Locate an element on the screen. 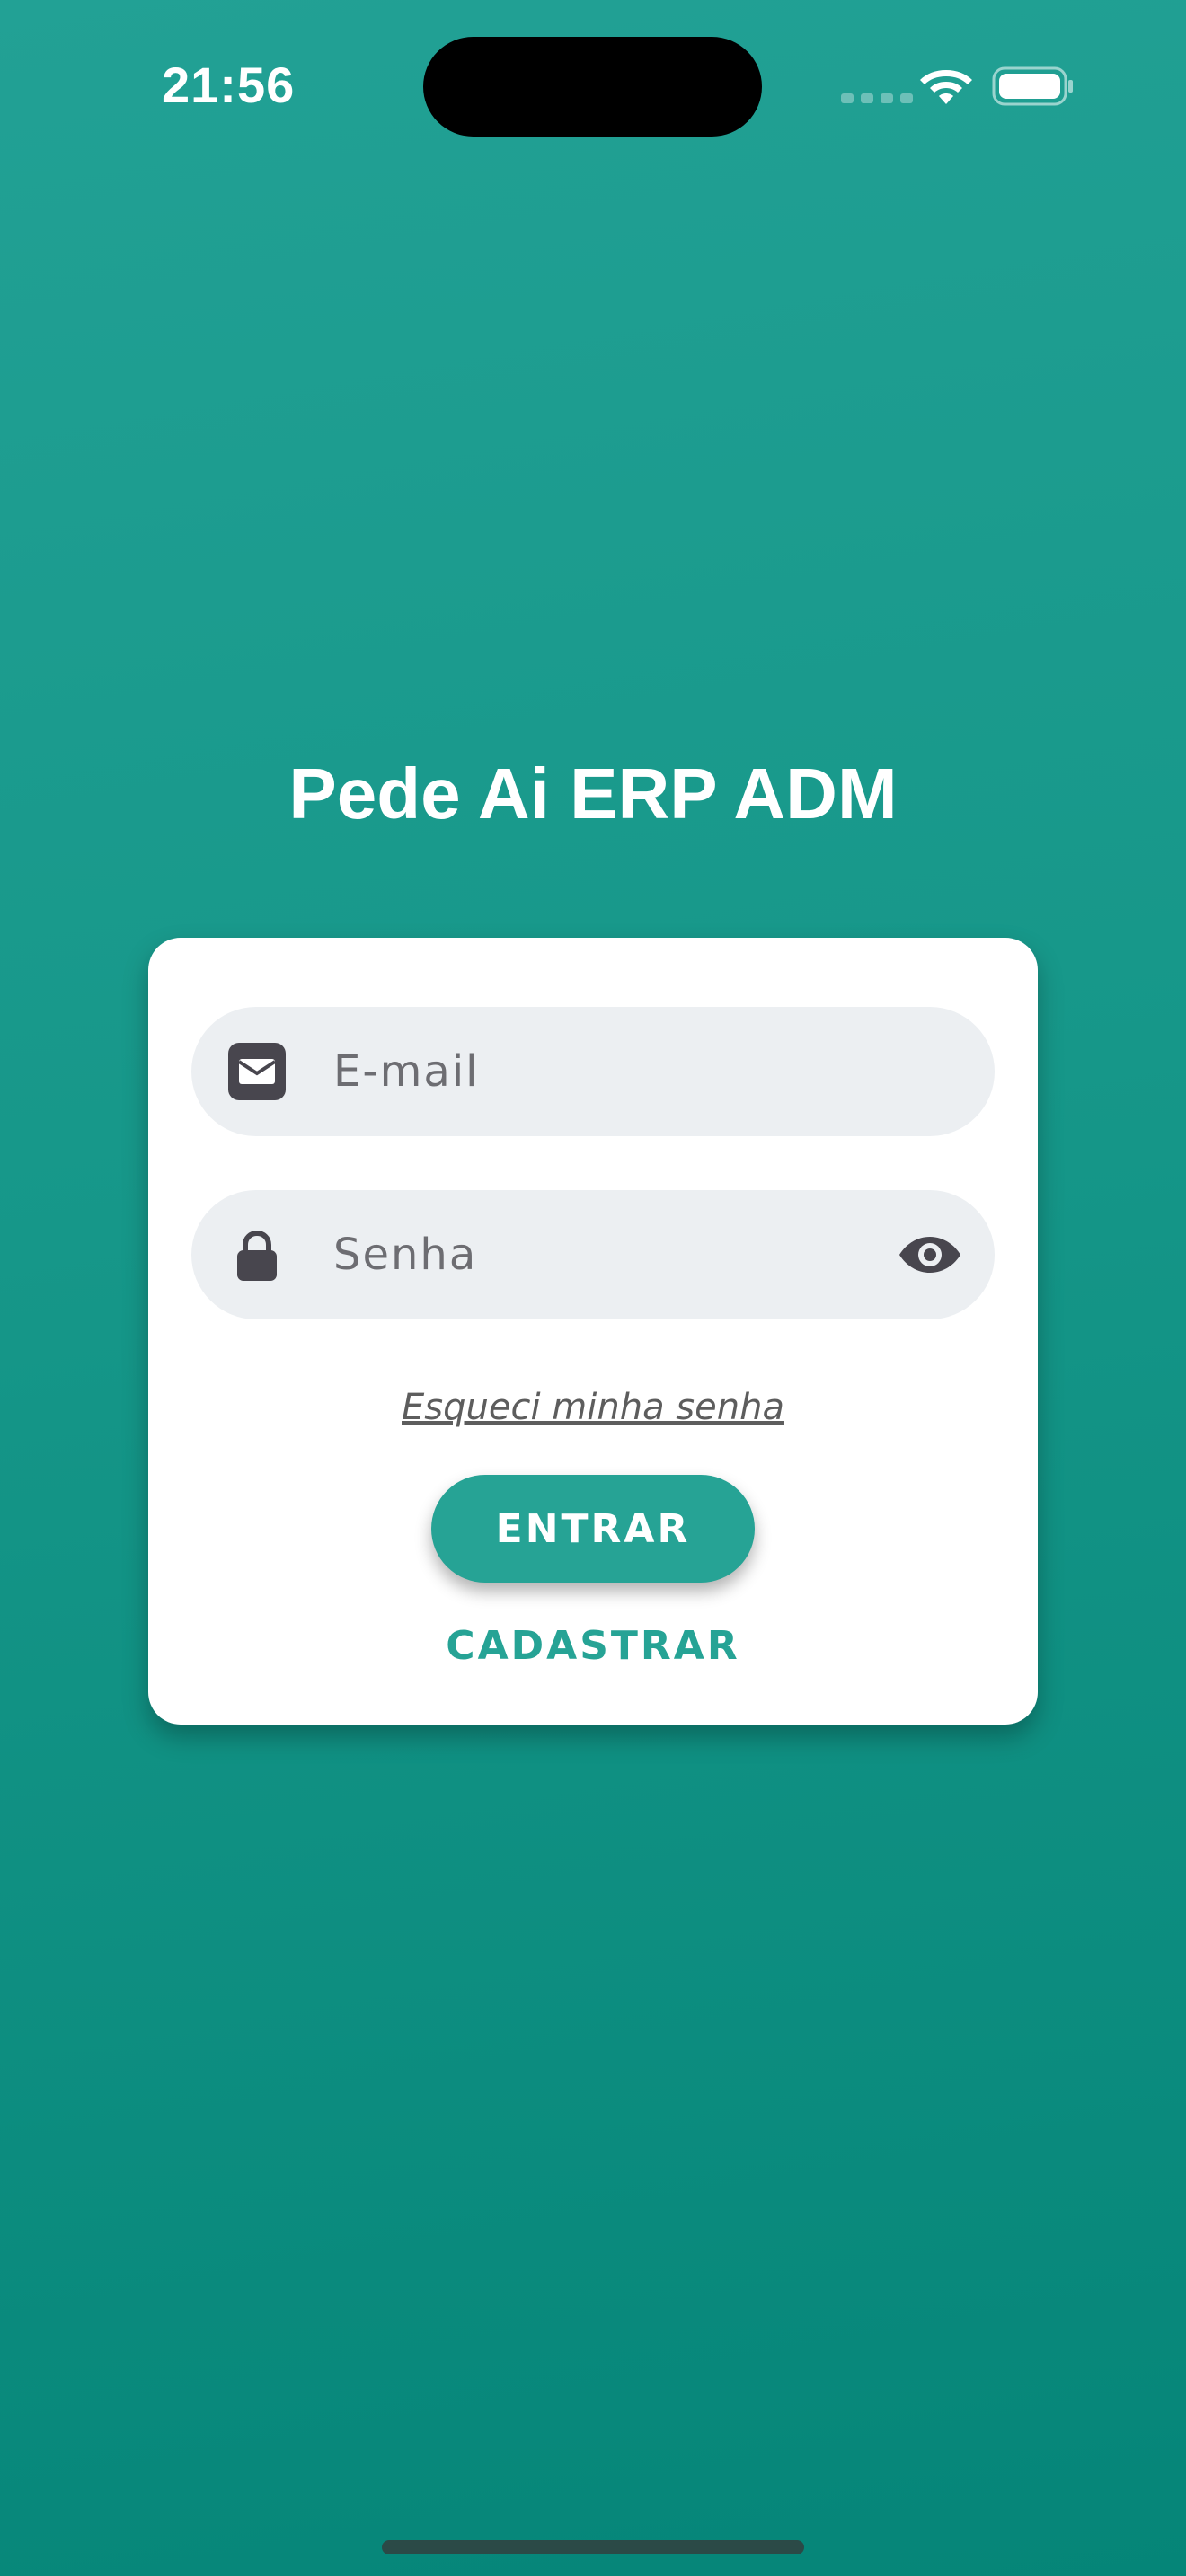 The width and height of the screenshot is (1186, 2576). lock-icon is located at coordinates (257, 1255).